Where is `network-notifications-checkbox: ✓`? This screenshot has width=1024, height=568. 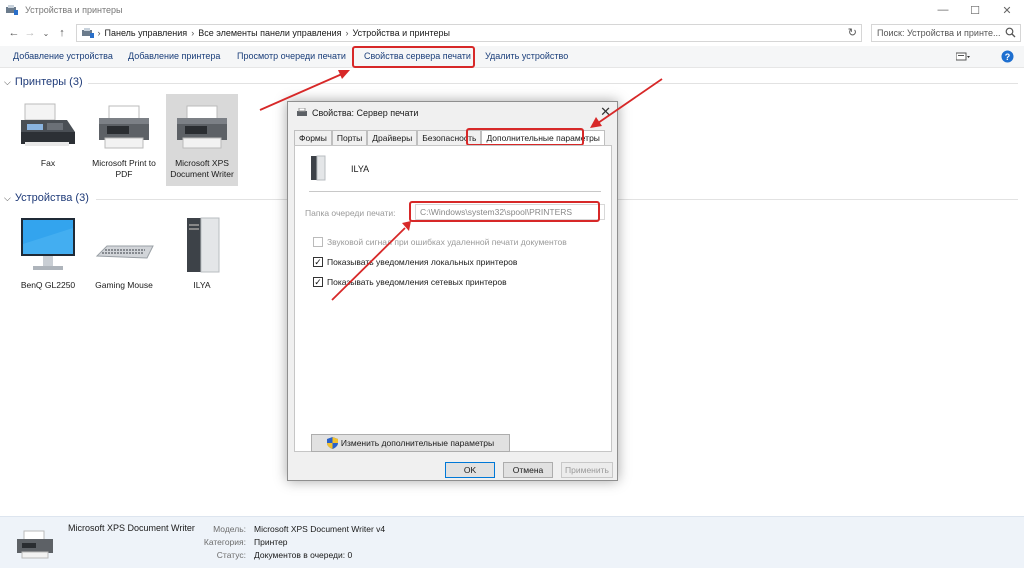
network-notifications-checkbox: ✓ is located at coordinates (318, 282).